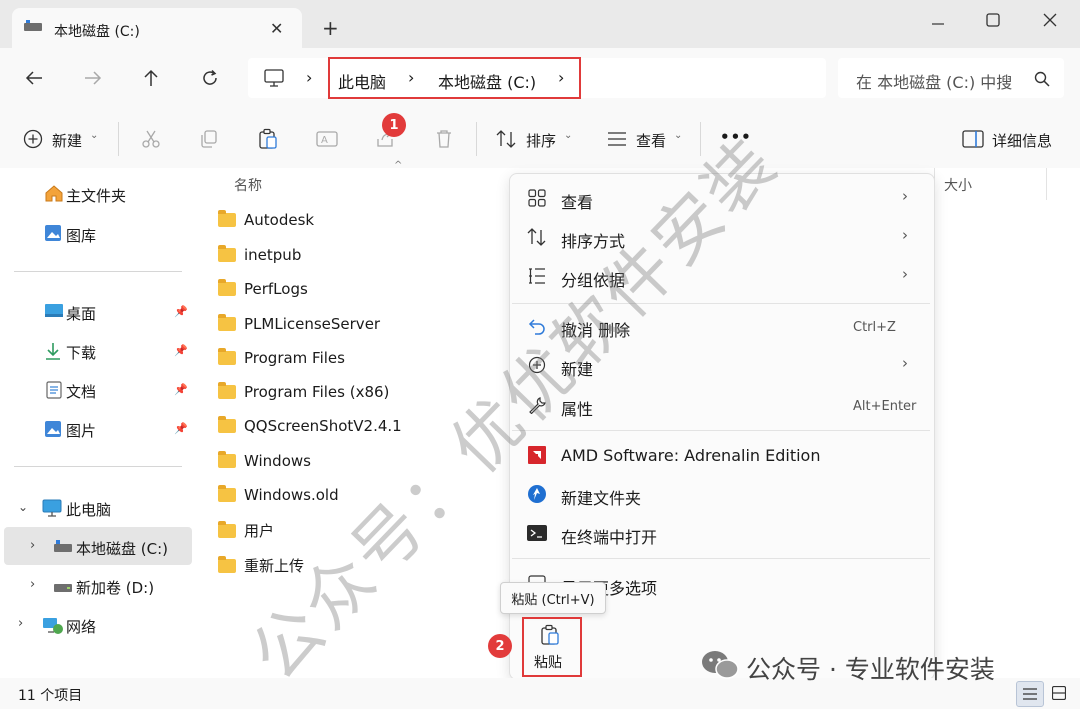 This screenshot has width=1080, height=709. I want to click on sidebar-item-gallery: 图库, so click(81, 235).